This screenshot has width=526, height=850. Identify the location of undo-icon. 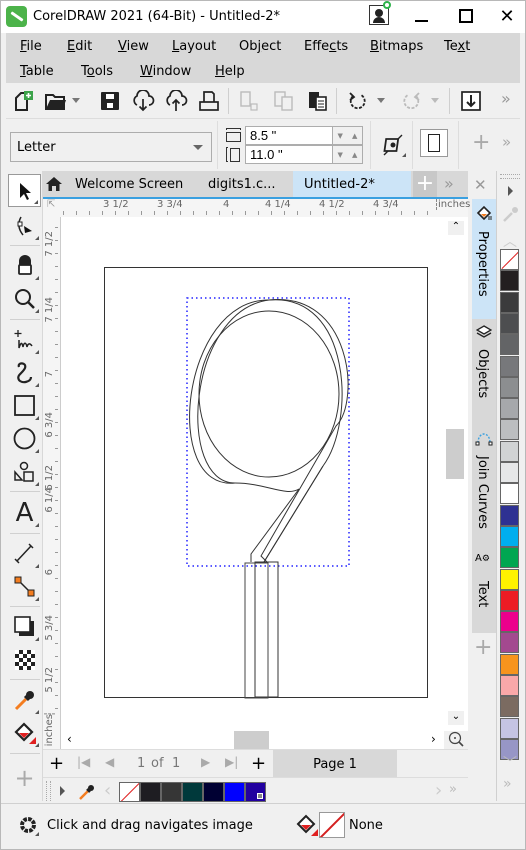
(358, 101).